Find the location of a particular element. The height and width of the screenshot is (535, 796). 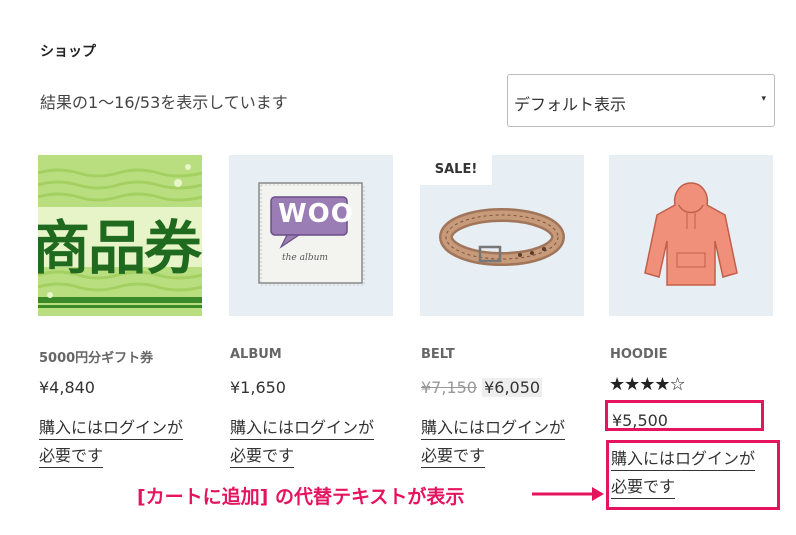

gift-card-text: 商品券 is located at coordinates (120, 248).